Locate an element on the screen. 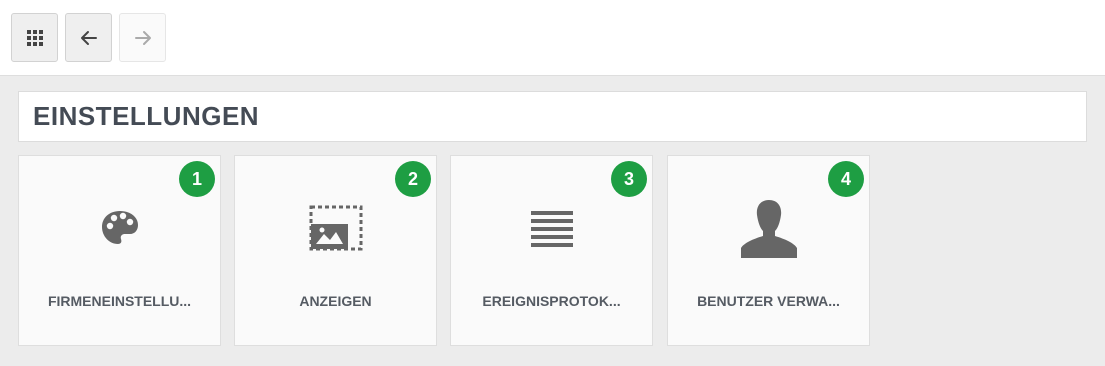  back-button is located at coordinates (88, 37).